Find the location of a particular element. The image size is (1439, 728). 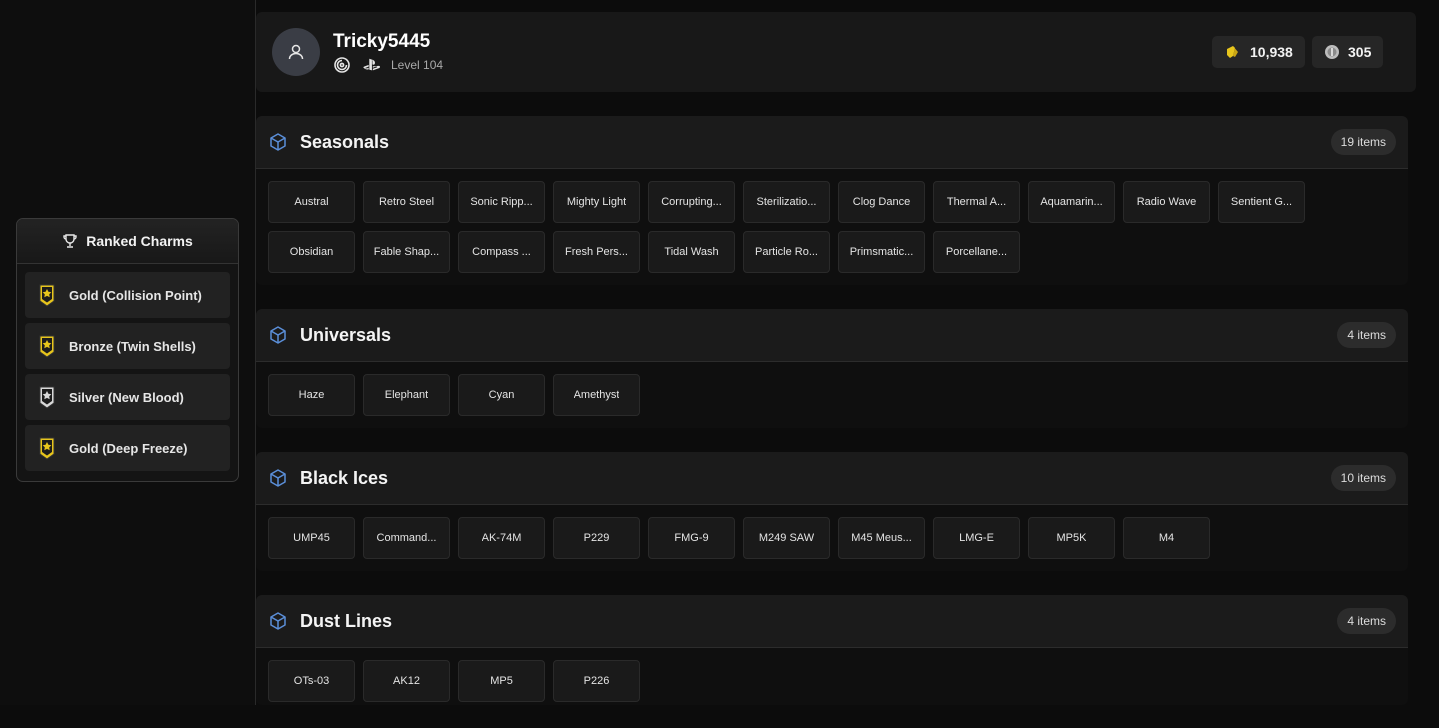

username: Tricky5445 is located at coordinates (382, 41).